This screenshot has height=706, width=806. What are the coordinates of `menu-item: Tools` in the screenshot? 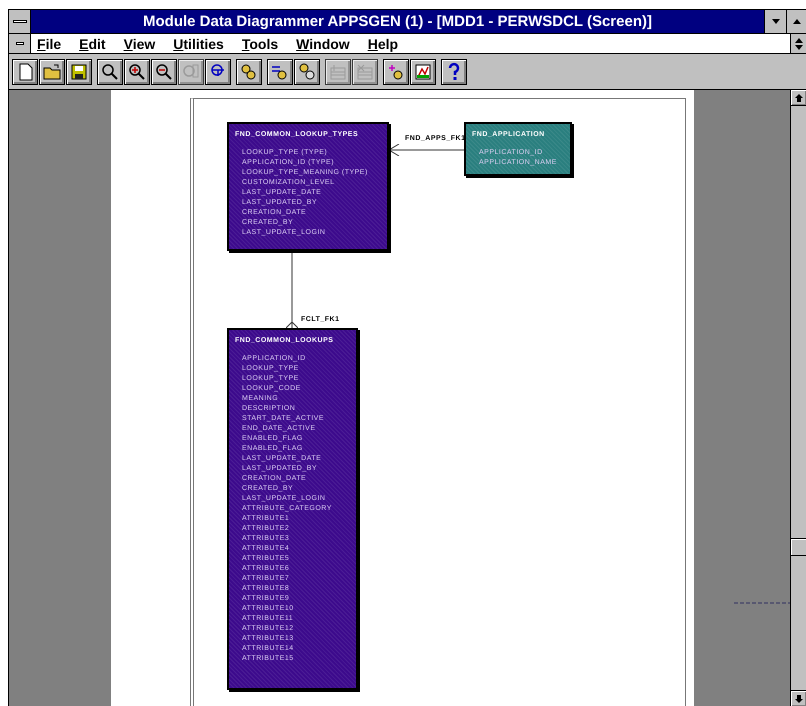 It's located at (260, 43).